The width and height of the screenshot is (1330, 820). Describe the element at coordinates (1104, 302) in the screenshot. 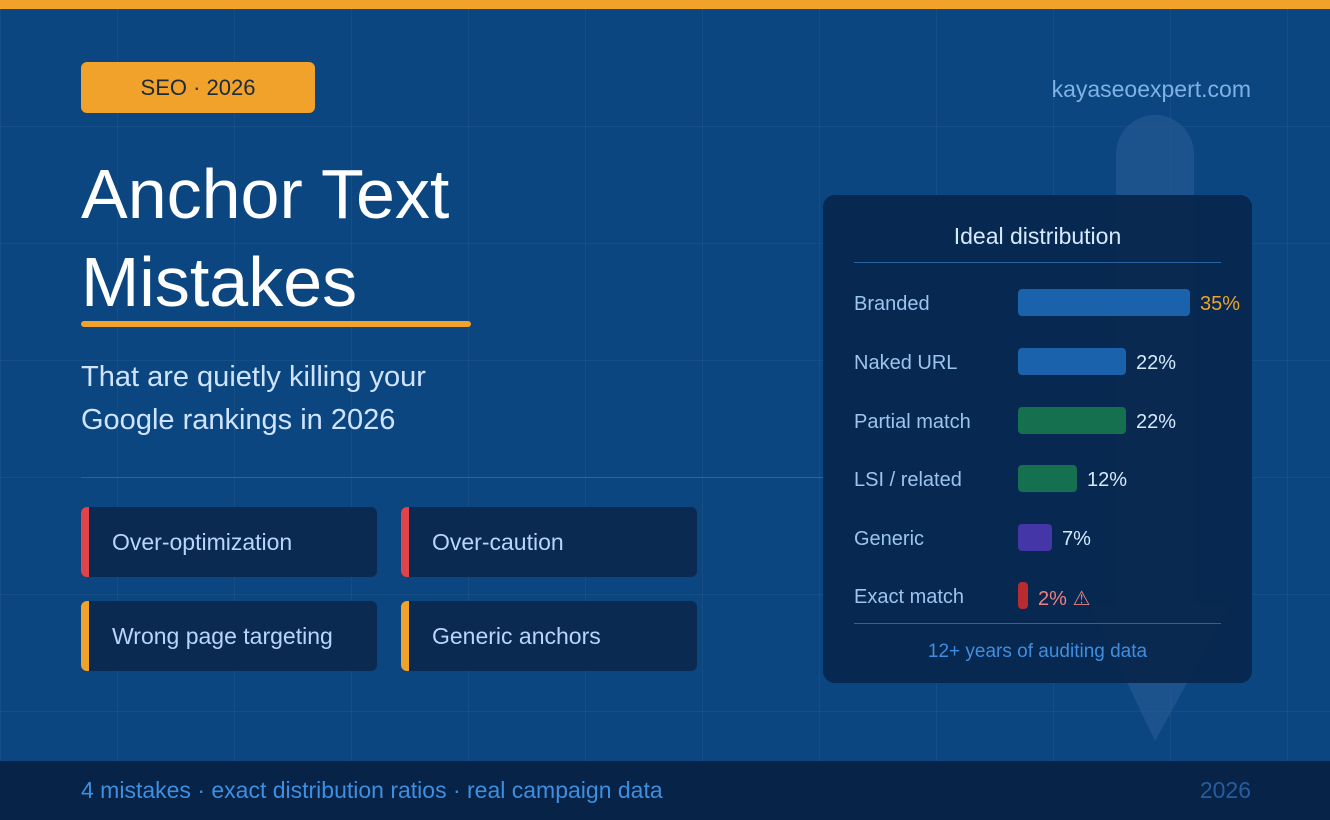

I see `row-bar-branded` at that location.